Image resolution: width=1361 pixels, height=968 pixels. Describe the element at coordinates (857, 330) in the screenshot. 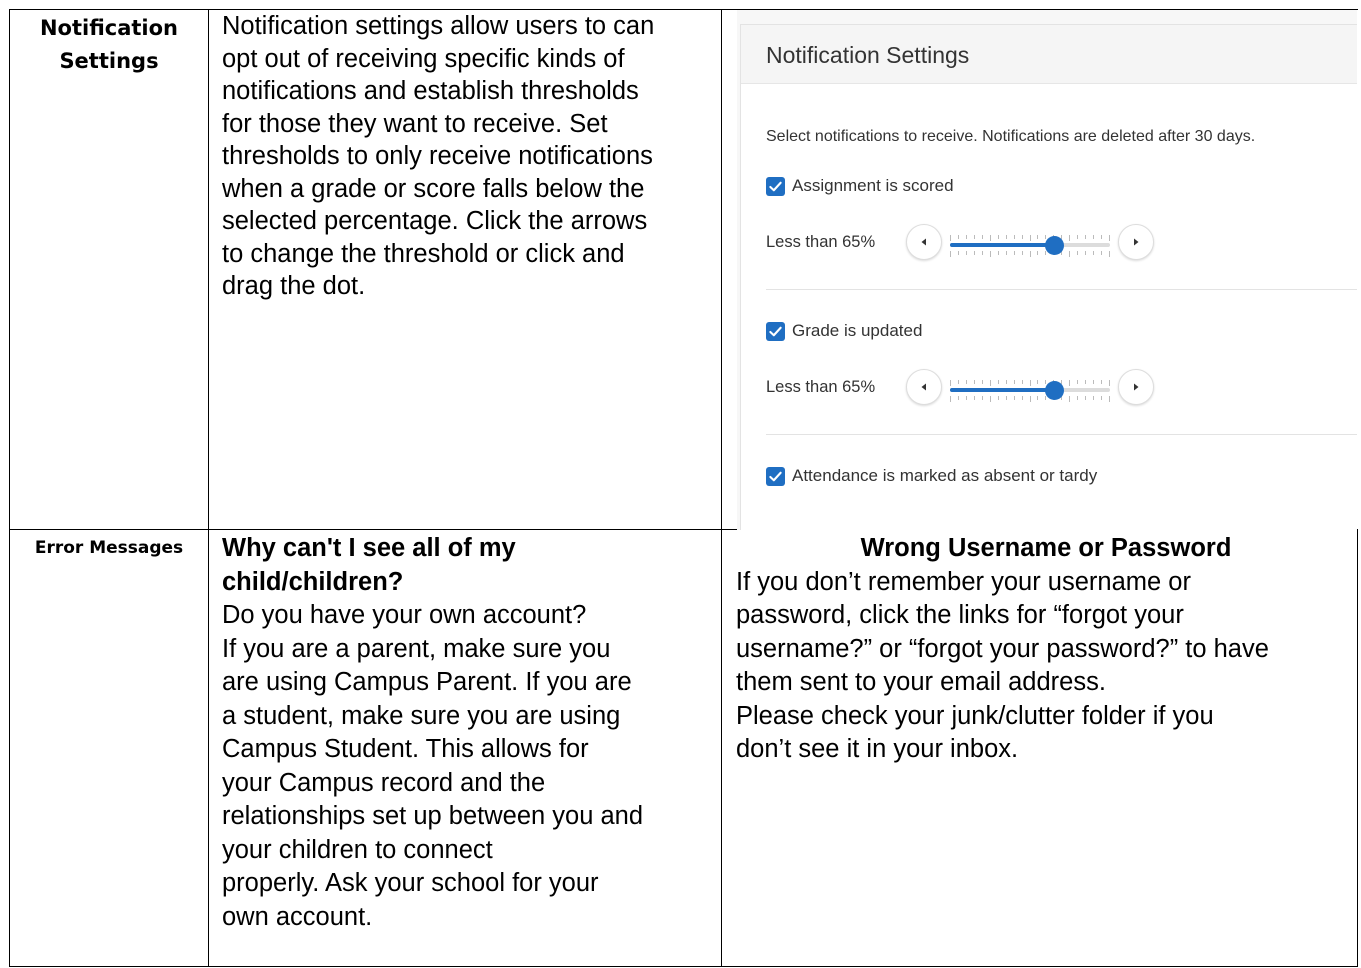

I see `checkbox-label: Grade is updated` at that location.